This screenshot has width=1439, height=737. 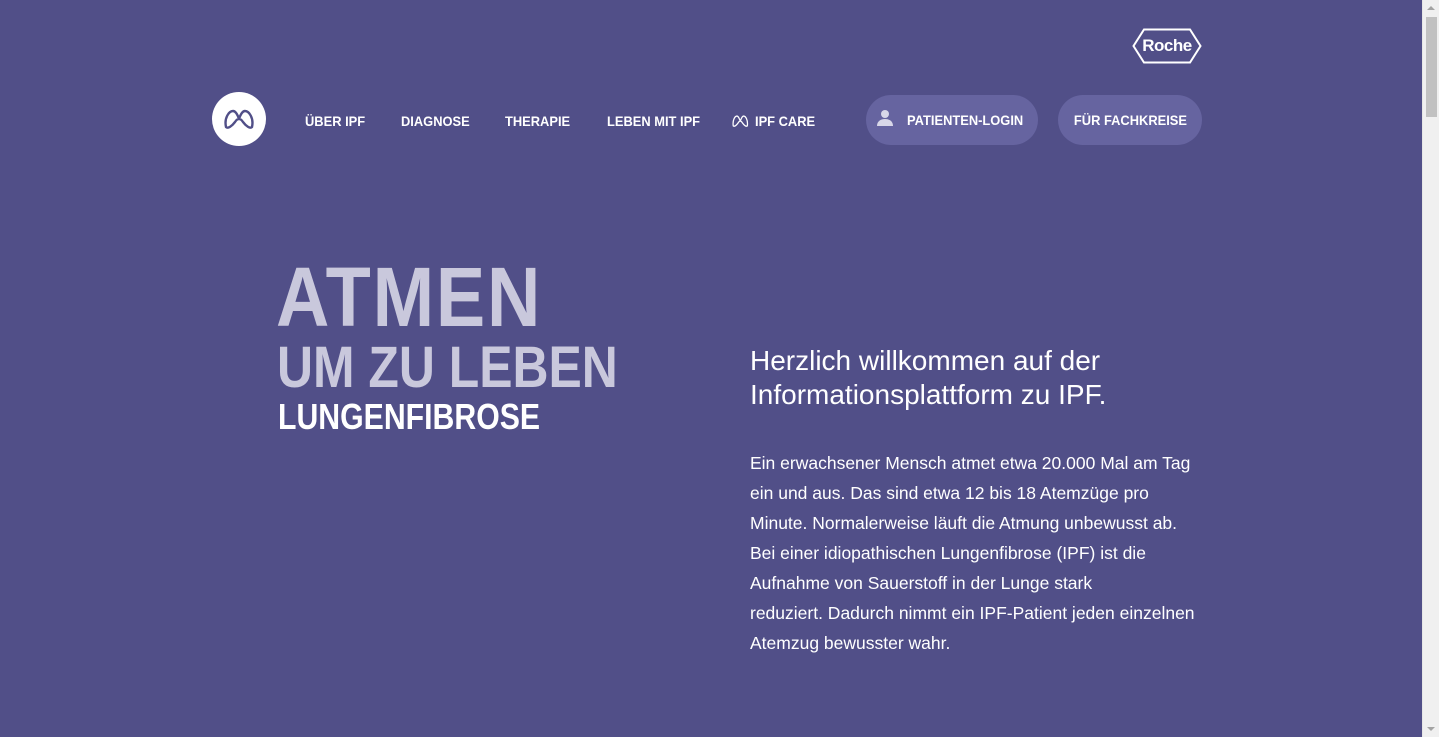 What do you see at coordinates (965, 120) in the screenshot?
I see `patient-login-label: PATIENTEN-LOGIN` at bounding box center [965, 120].